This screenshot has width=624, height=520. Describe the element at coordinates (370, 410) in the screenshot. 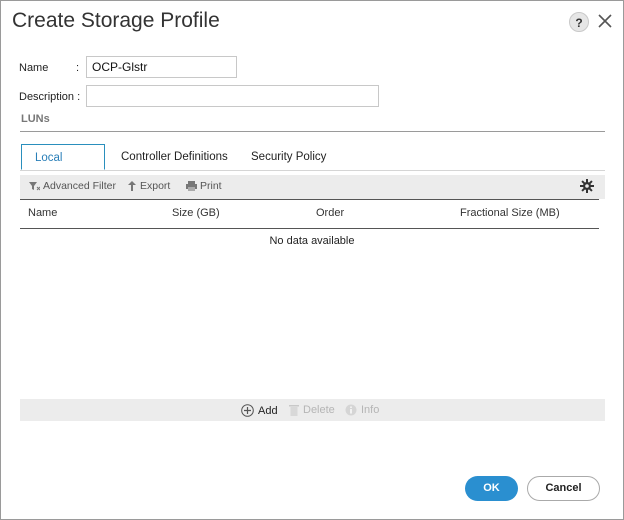

I see `info-label: Info` at that location.